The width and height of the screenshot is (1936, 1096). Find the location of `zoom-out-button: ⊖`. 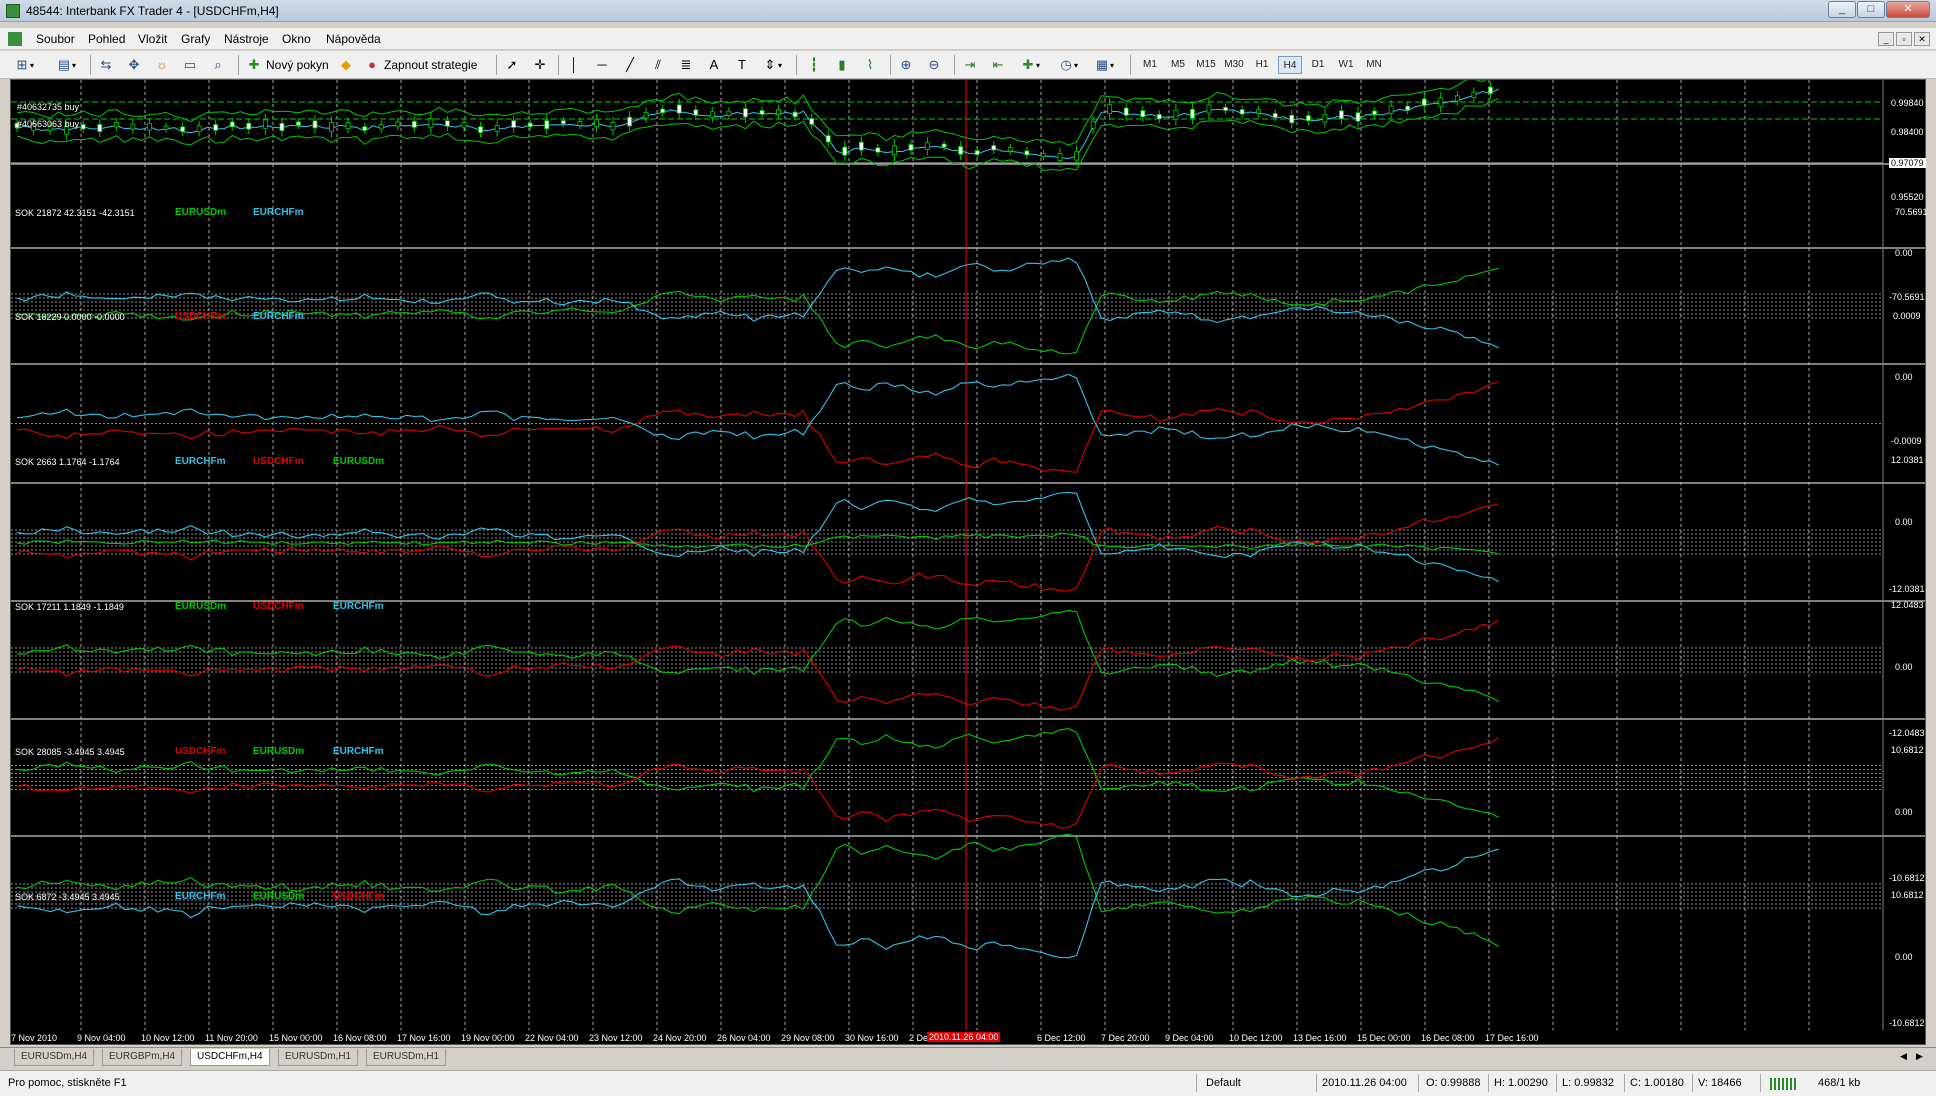

zoom-out-button: ⊖ is located at coordinates (934, 65).